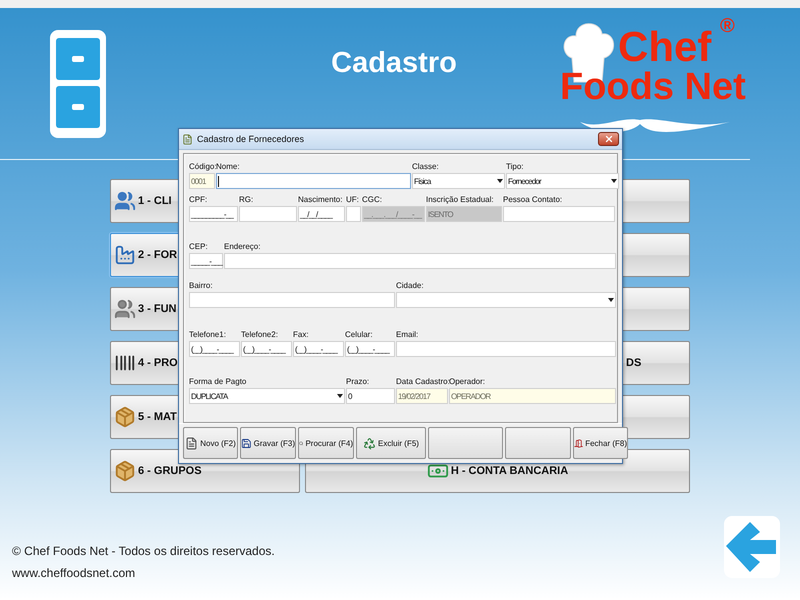  What do you see at coordinates (143, 573) in the screenshot?
I see `website-link: www.cheffoodsnet.com` at bounding box center [143, 573].